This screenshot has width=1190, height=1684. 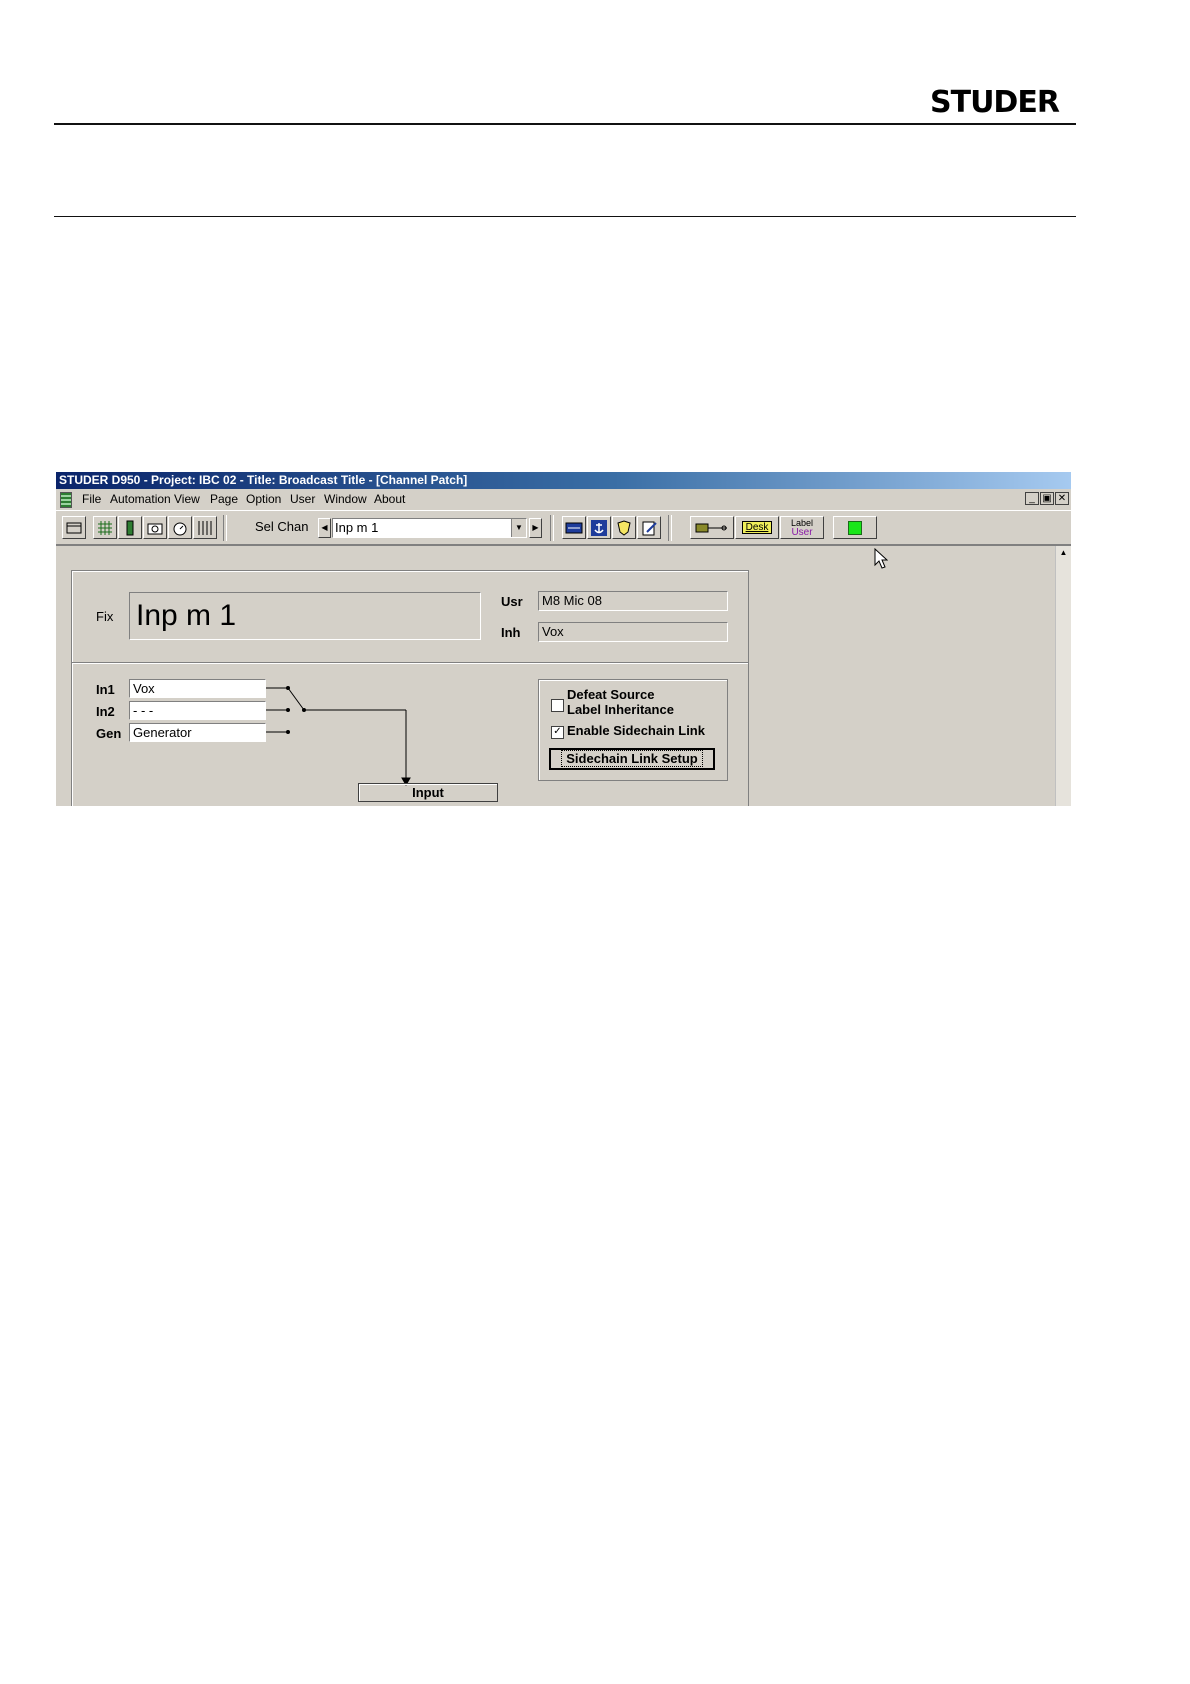 I want to click on header-rule, so click(x=565, y=124).